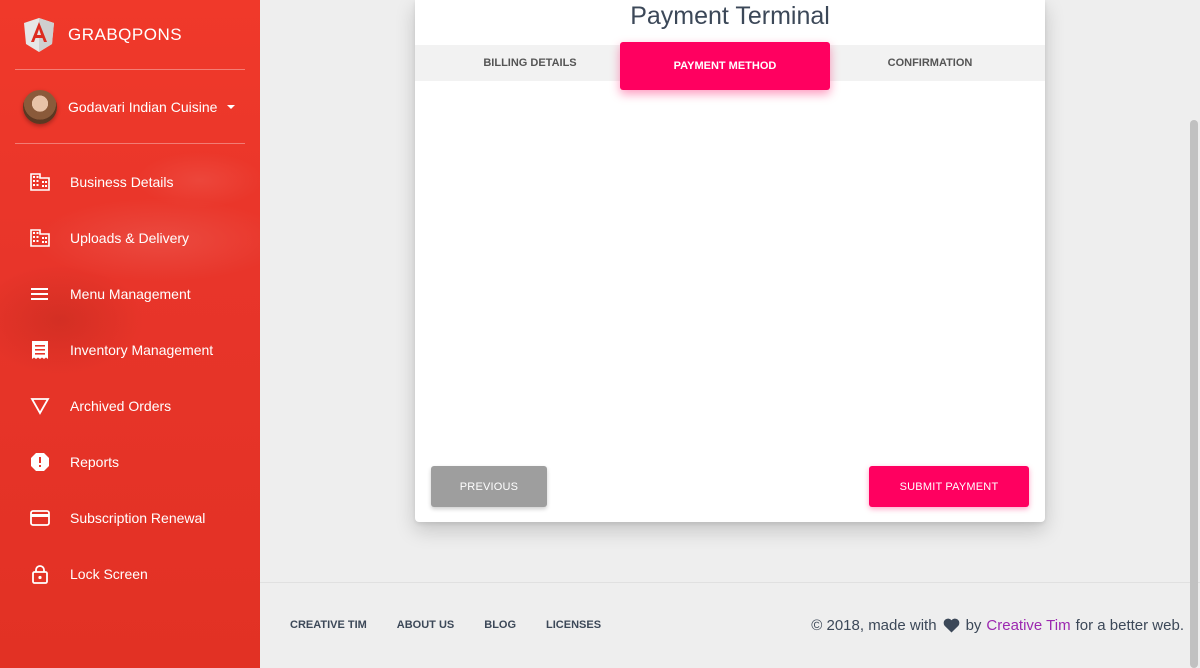 This screenshot has height=668, width=1200. I want to click on user-profile: Godavari Indian Cuisine, so click(129, 107).